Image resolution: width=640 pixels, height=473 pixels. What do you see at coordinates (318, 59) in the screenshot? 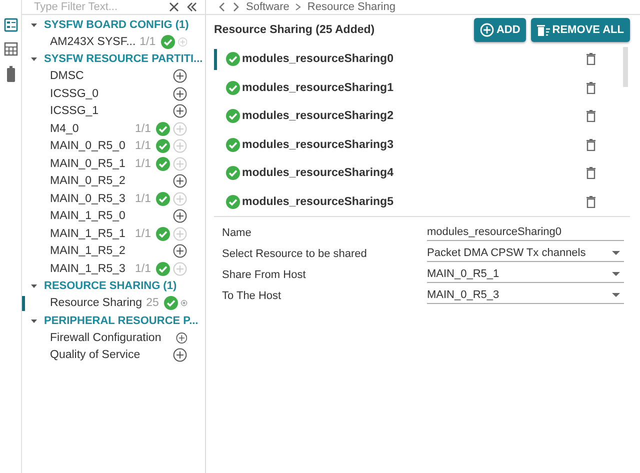
I see `instance-name: modules_resourceSharing0` at bounding box center [318, 59].